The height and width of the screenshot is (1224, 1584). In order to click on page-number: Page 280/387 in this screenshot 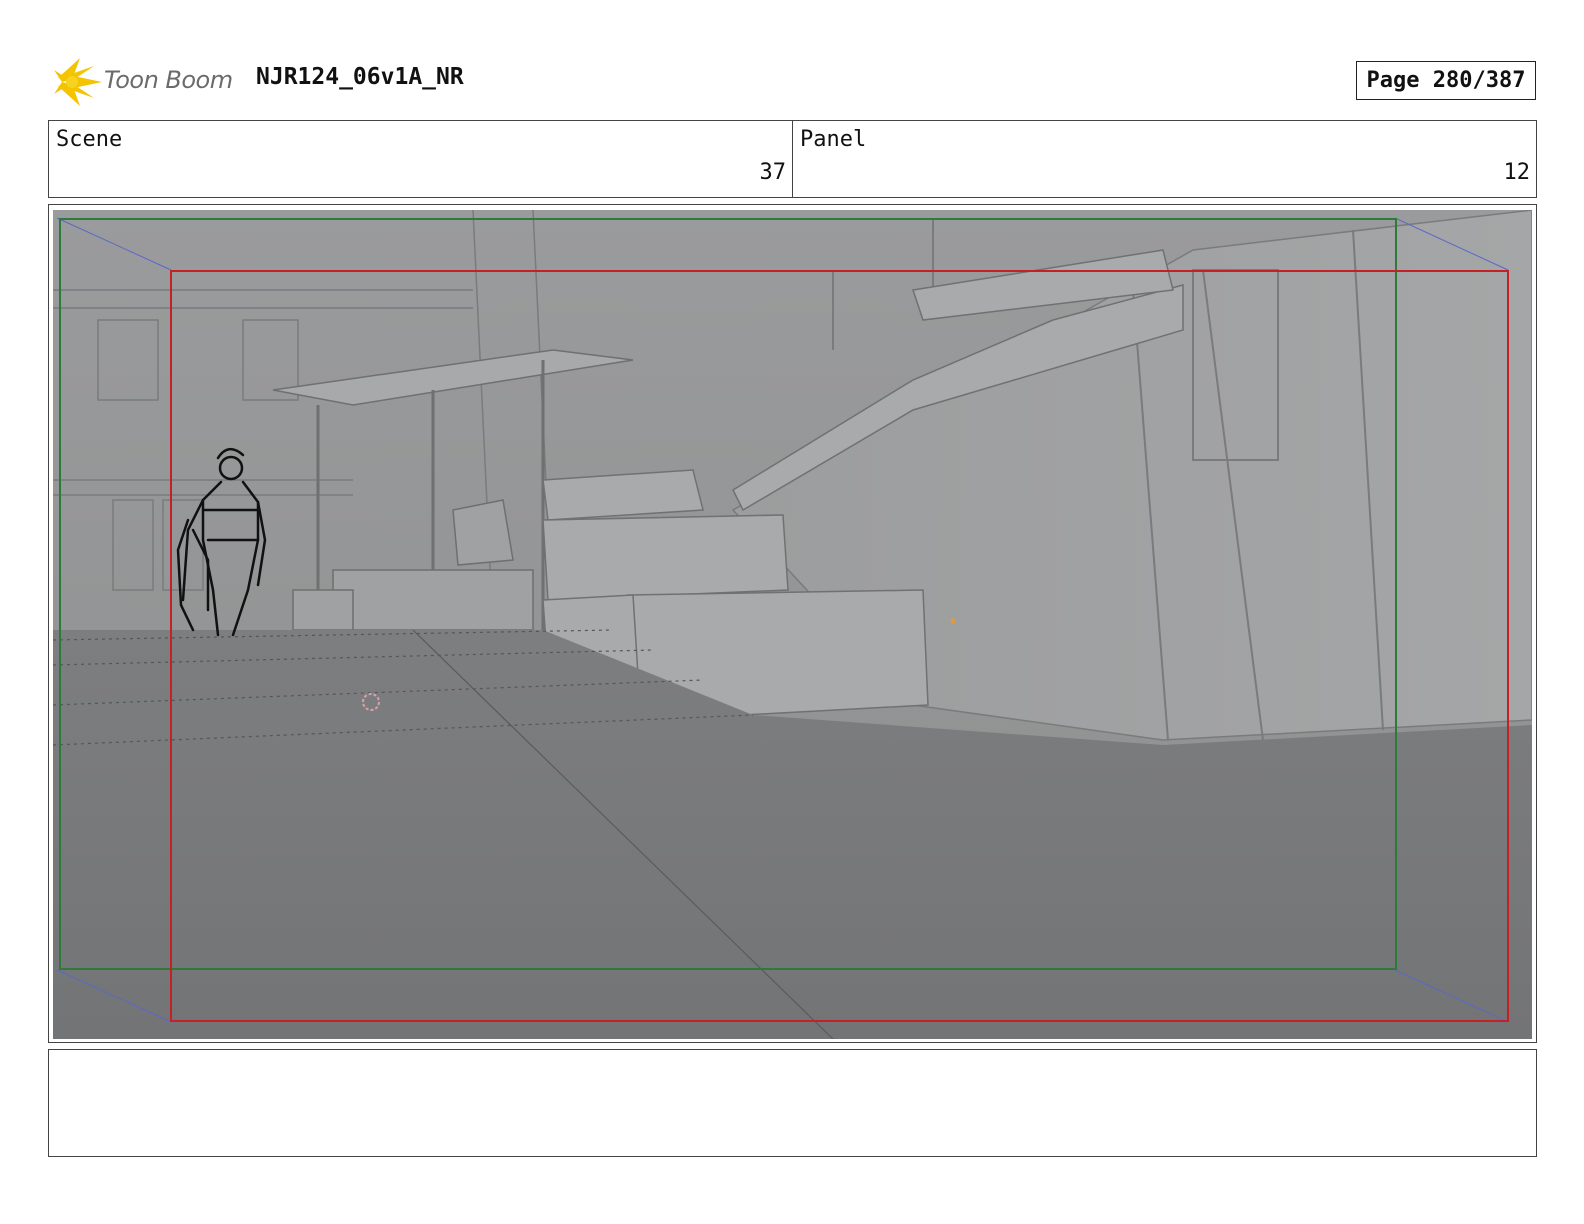, I will do `click(1446, 80)`.